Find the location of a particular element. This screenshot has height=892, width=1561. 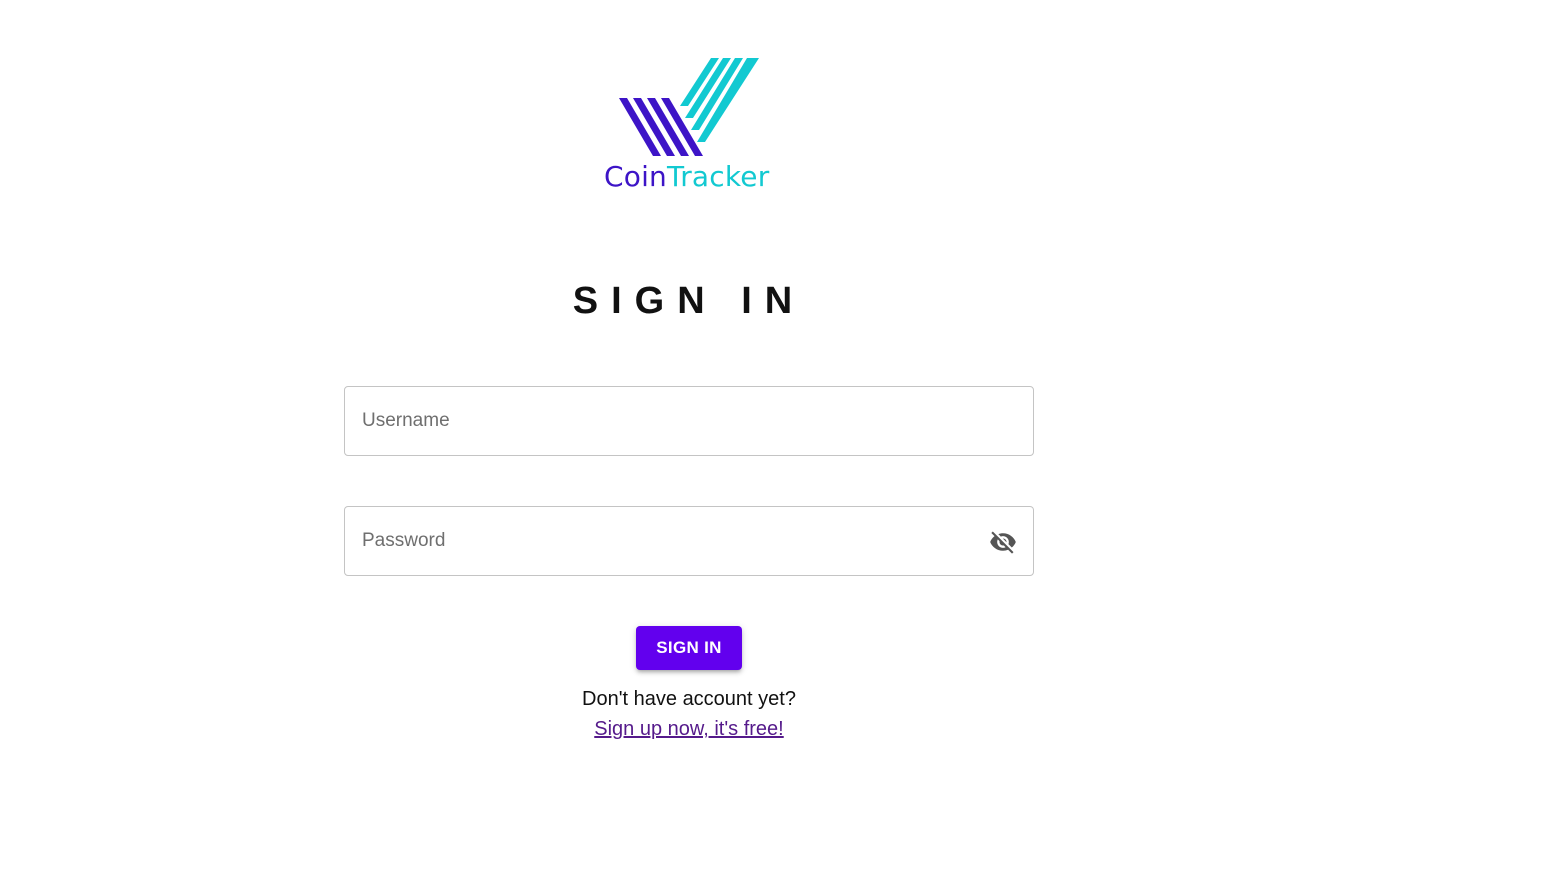

no-account-prompt: Don't have account yet? is located at coordinates (689, 699).